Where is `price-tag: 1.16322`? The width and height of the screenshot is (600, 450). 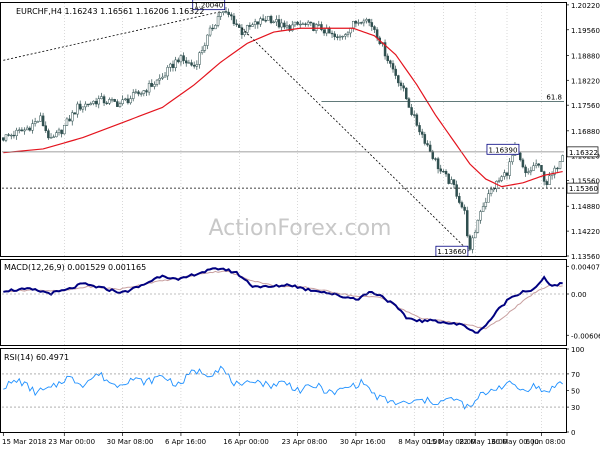 price-tag: 1.16322 is located at coordinates (582, 152).